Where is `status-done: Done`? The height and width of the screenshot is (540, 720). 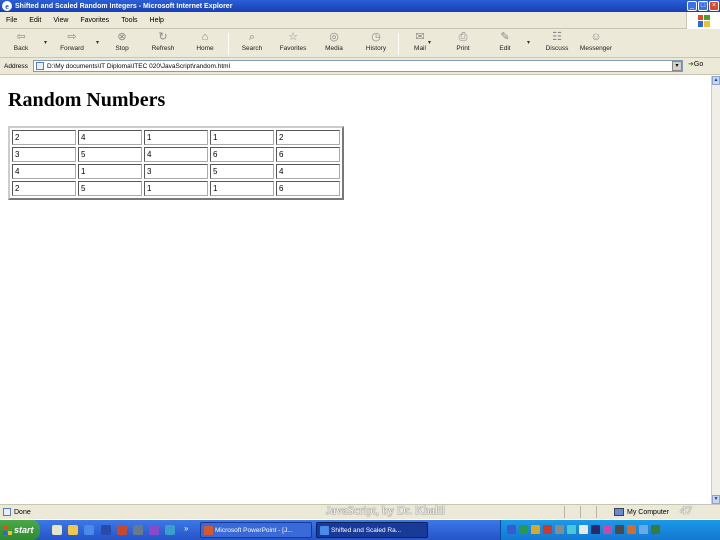 status-done: Done is located at coordinates (17, 512).